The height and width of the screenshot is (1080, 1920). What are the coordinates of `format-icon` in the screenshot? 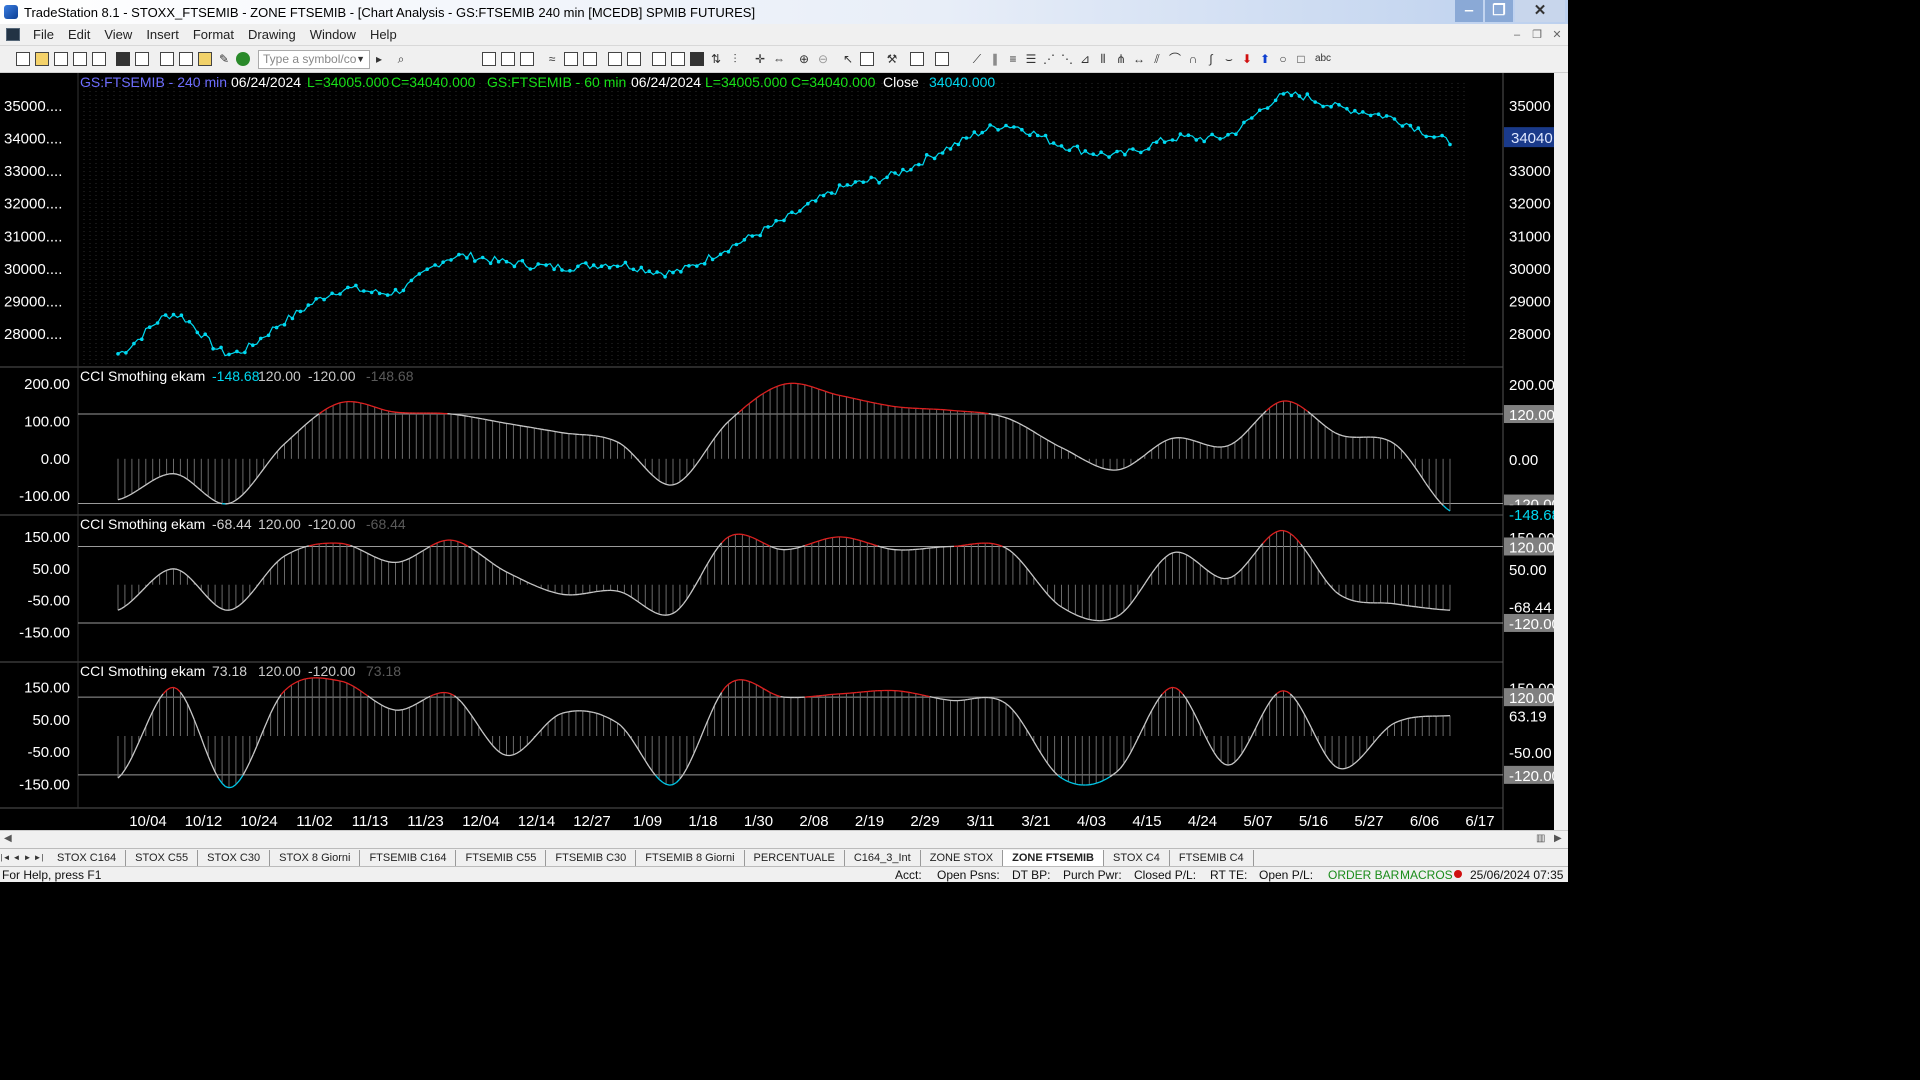 It's located at (590, 59).